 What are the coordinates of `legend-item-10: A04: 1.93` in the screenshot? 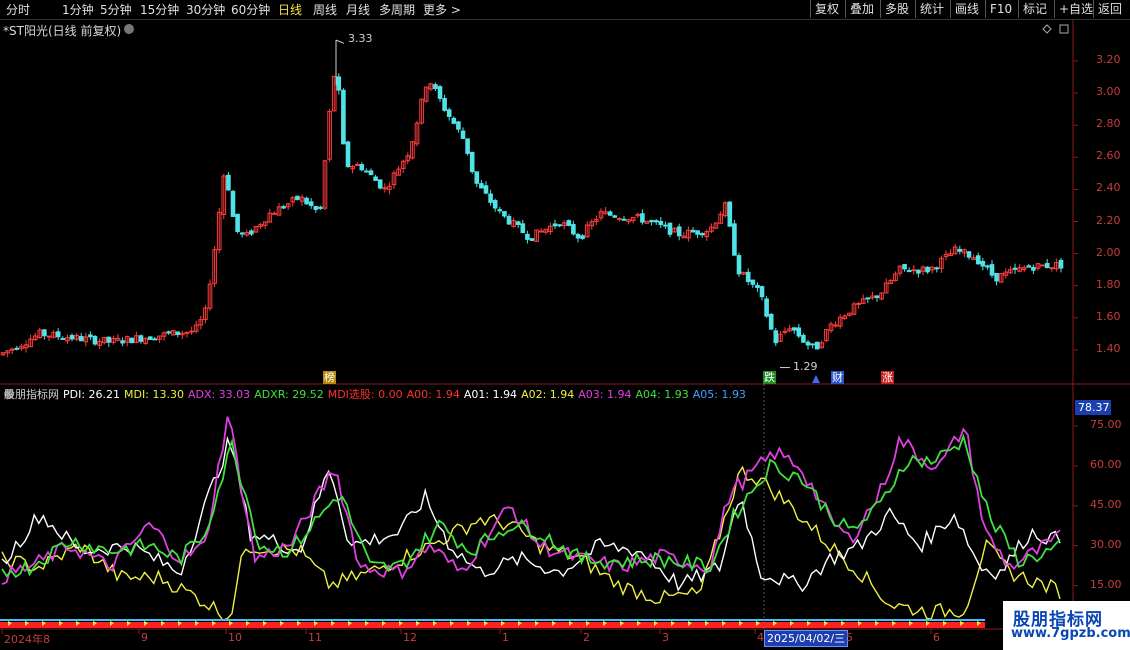 It's located at (662, 394).